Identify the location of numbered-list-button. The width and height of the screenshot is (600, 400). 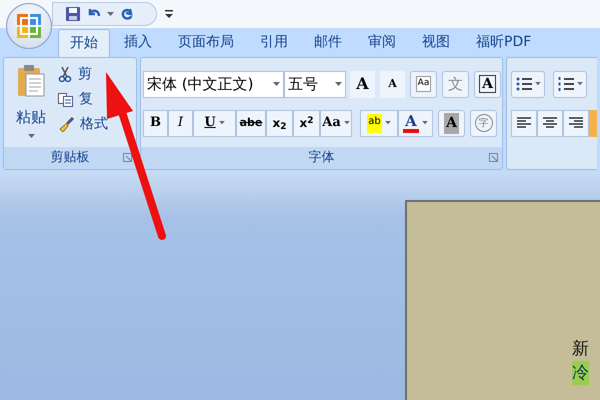
(570, 84).